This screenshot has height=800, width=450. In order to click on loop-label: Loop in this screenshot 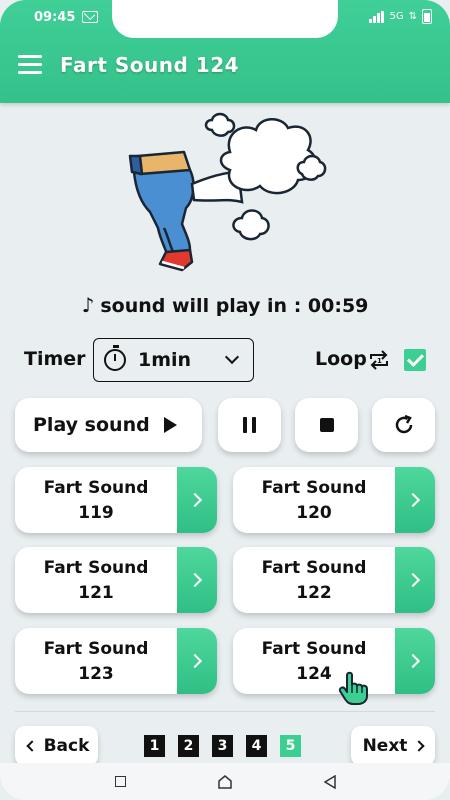, I will do `click(341, 359)`.